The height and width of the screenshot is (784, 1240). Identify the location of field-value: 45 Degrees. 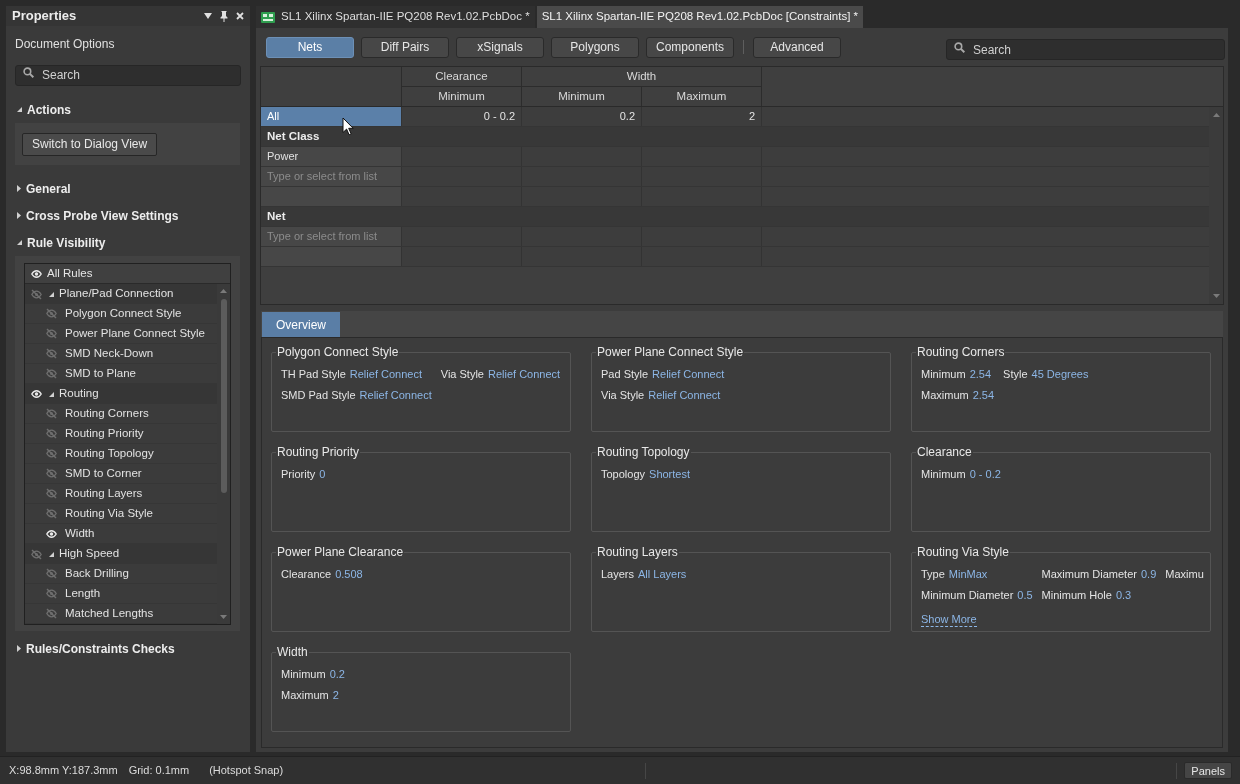
(1060, 375).